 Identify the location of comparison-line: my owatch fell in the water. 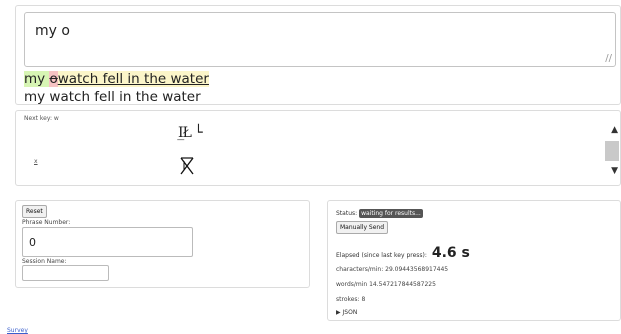
(116, 79).